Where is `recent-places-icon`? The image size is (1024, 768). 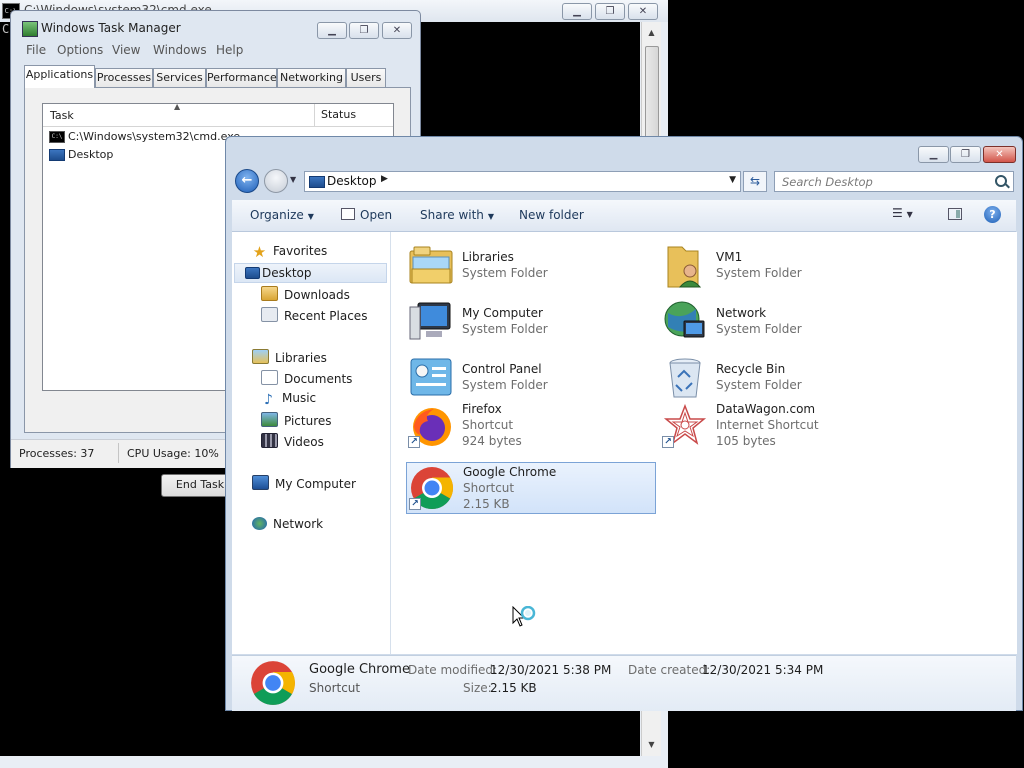
recent-places-icon is located at coordinates (269, 314).